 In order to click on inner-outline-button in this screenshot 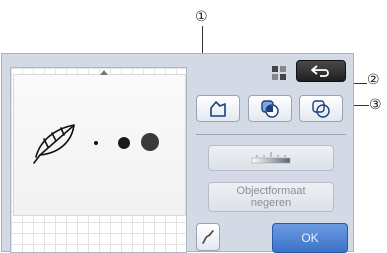, I will do `click(270, 108)`.